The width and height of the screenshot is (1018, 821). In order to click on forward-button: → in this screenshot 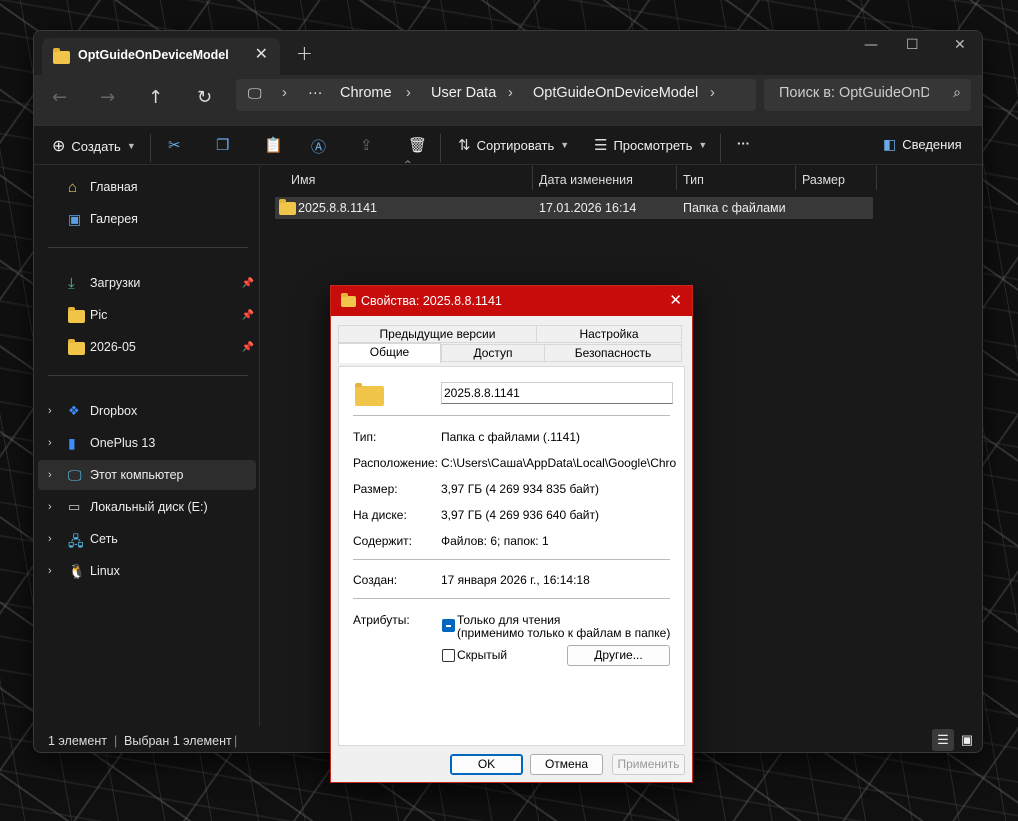, I will do `click(107, 97)`.